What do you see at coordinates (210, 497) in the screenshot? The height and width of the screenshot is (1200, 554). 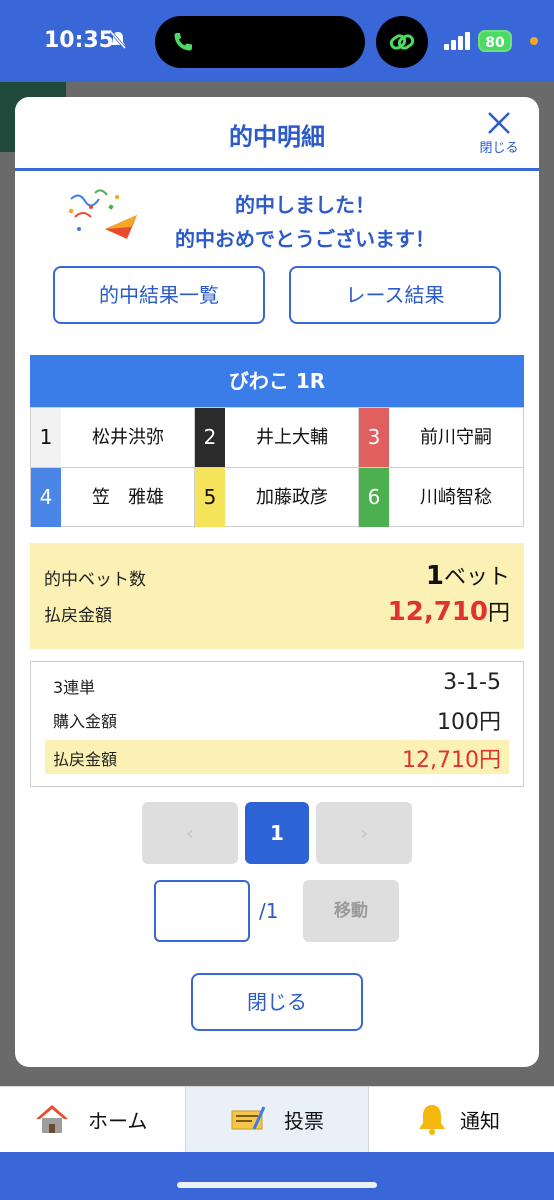 I see `racer-number: 5` at bounding box center [210, 497].